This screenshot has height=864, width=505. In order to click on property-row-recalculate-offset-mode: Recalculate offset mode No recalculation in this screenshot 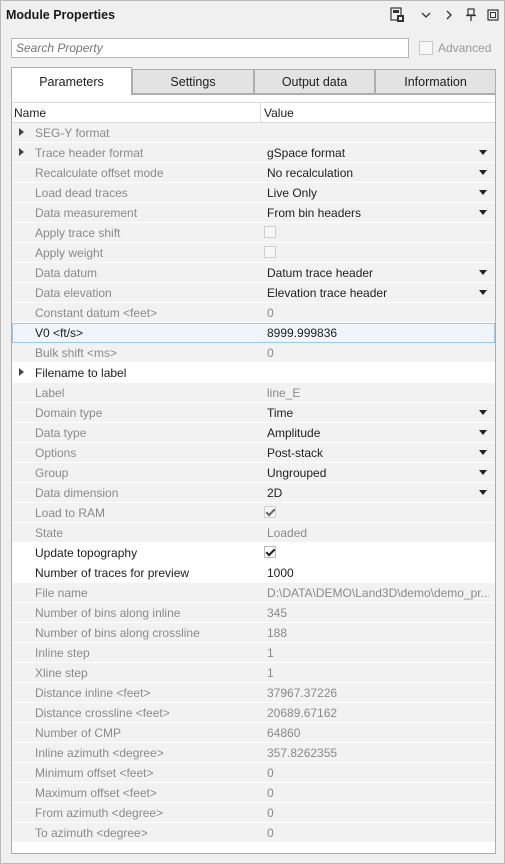, I will do `click(253, 173)`.